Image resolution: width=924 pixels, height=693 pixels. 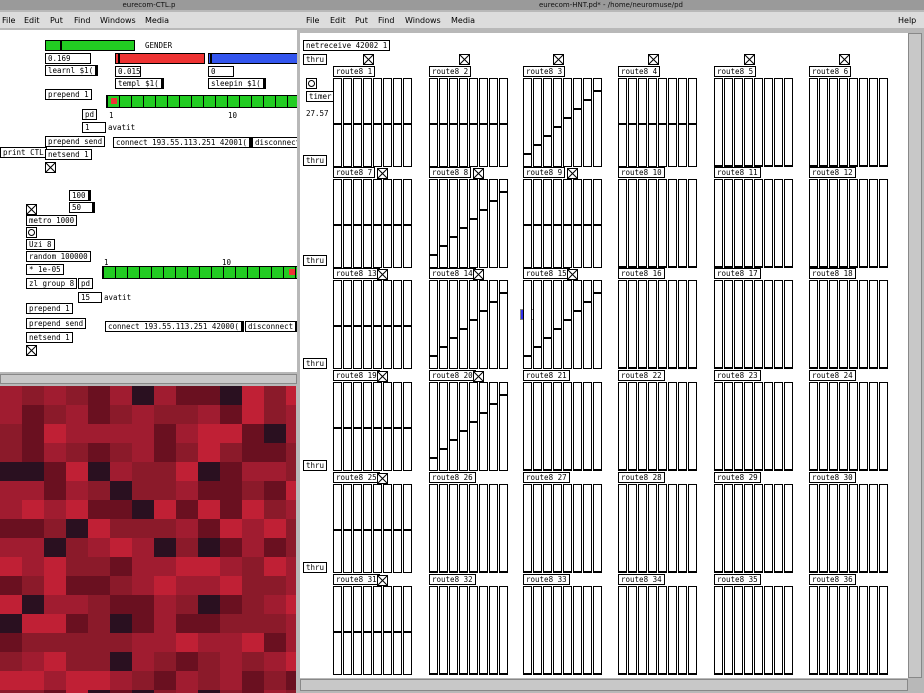 What do you see at coordinates (347, 45) in the screenshot?
I see `obj-netreceive: netreceive 42002 1` at bounding box center [347, 45].